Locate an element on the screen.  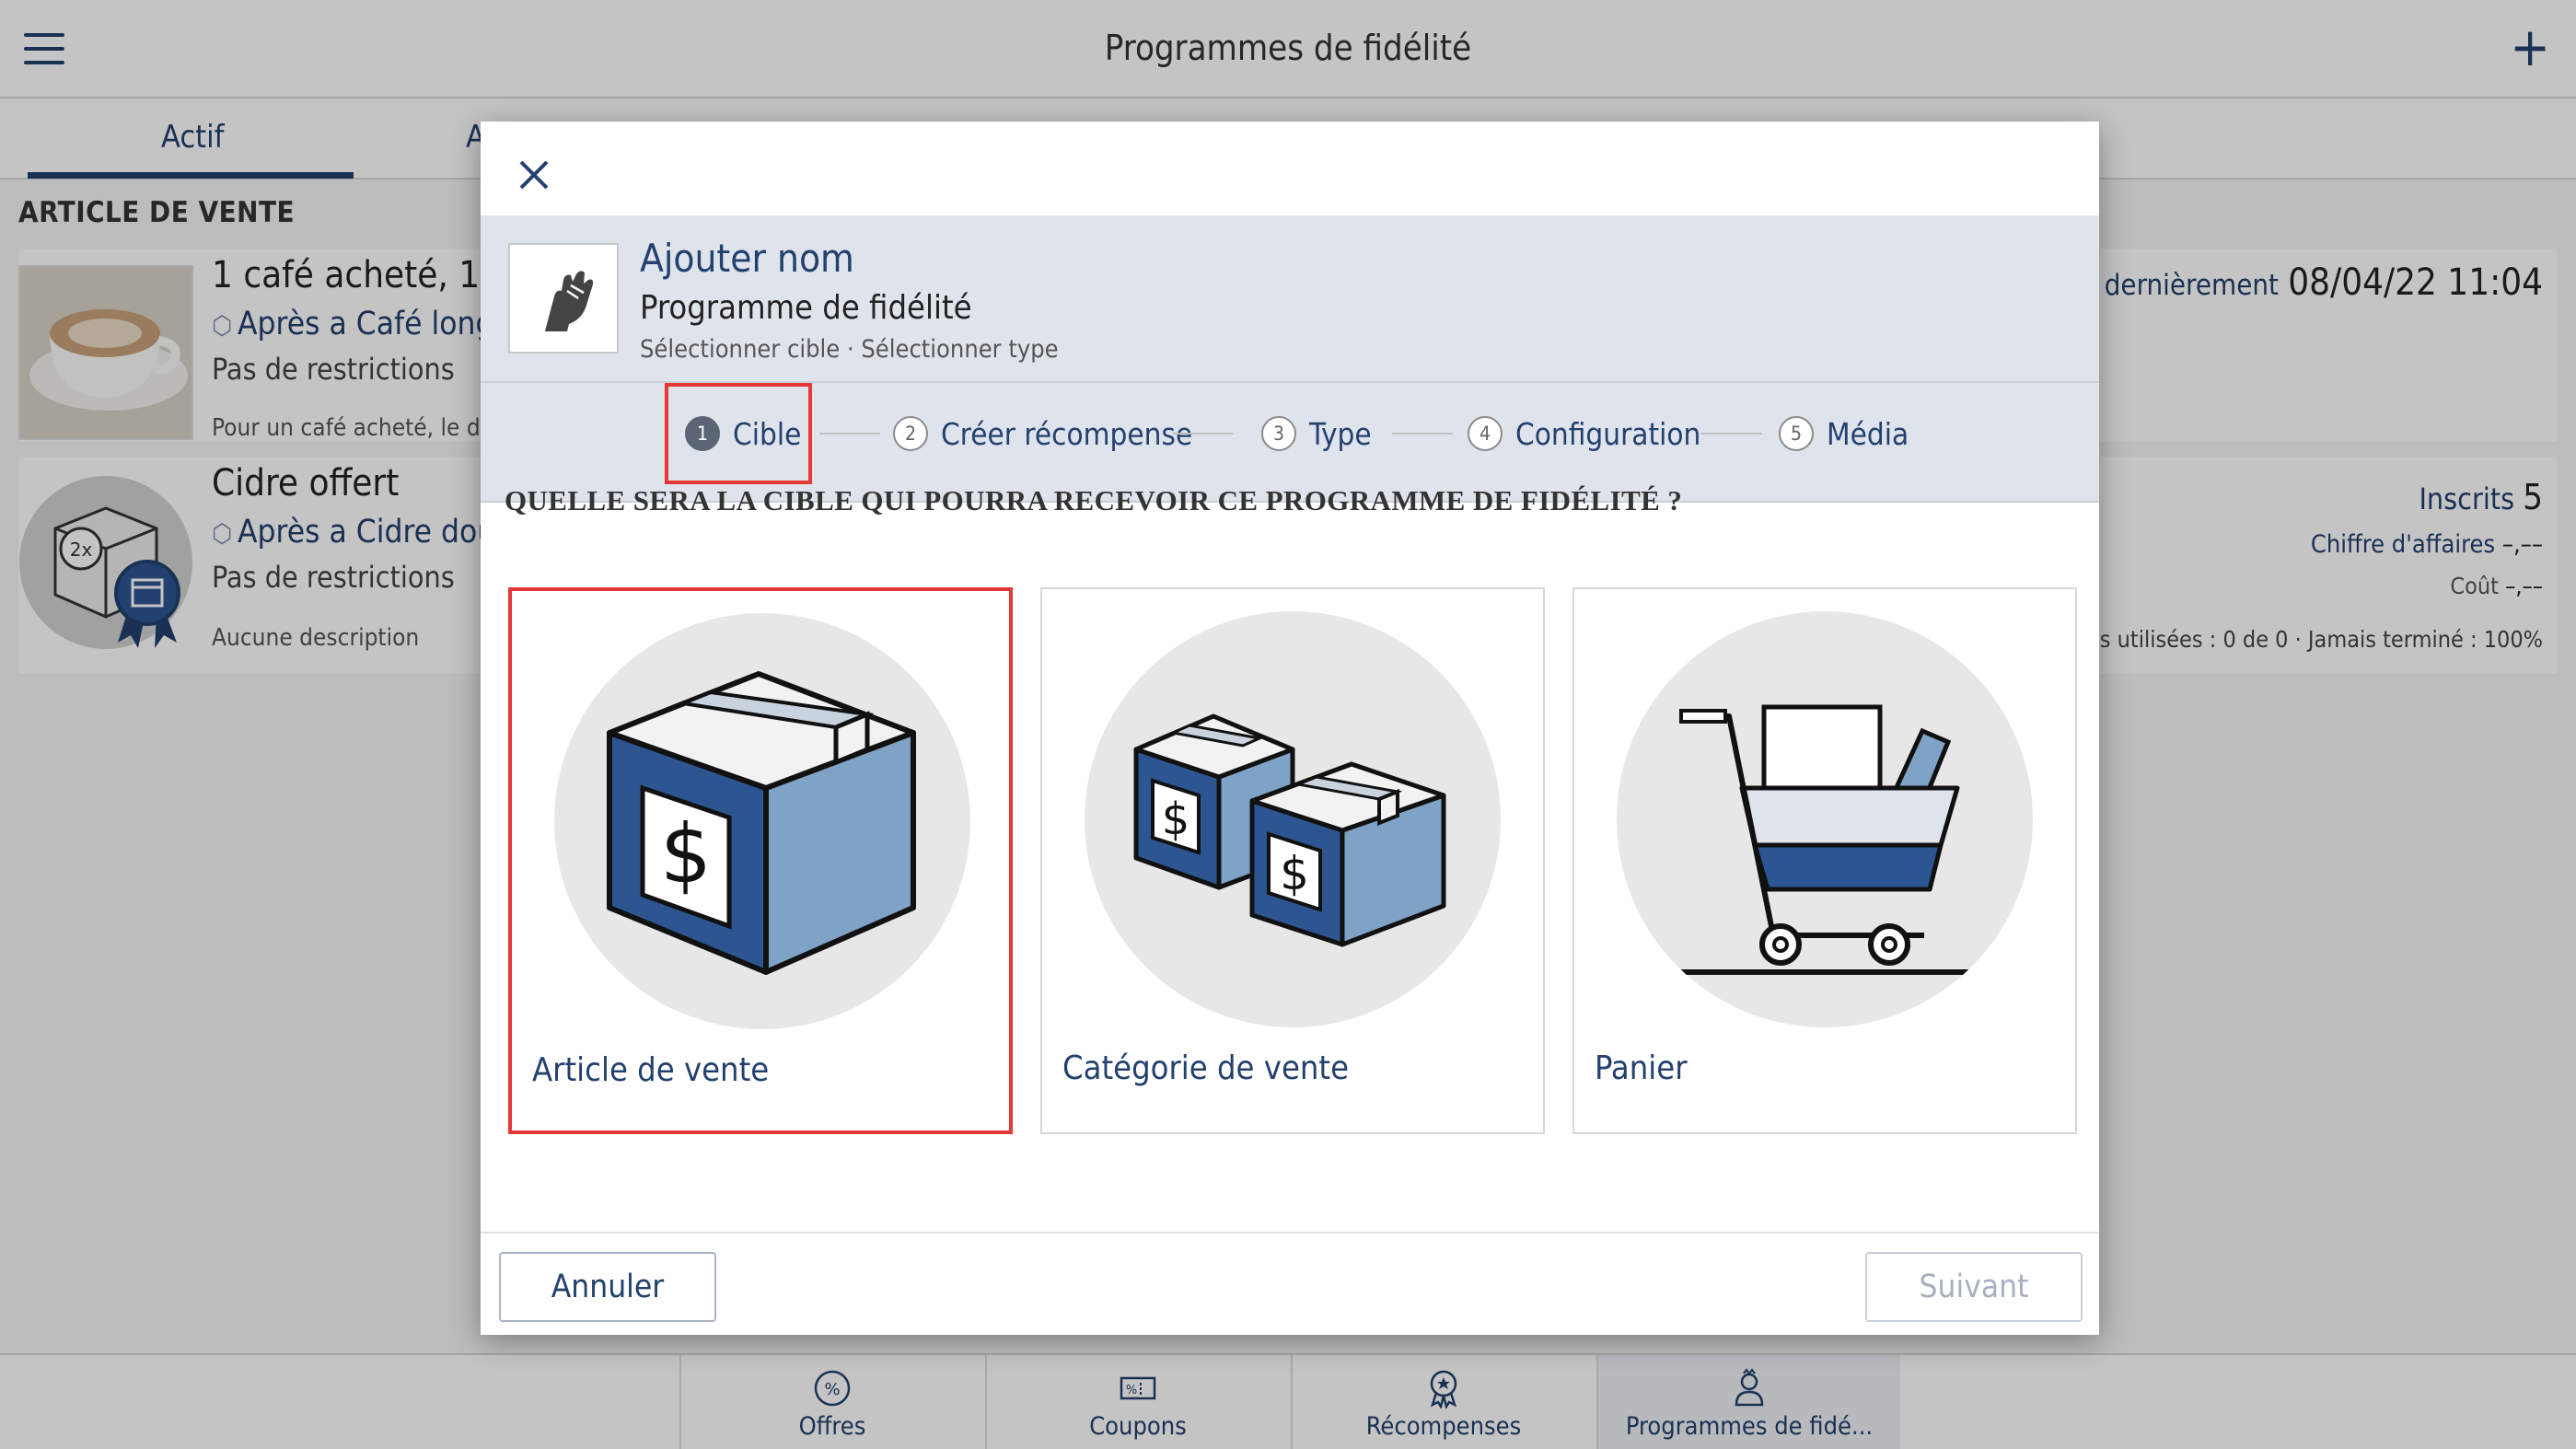
step-number: 4 is located at coordinates (1485, 433).